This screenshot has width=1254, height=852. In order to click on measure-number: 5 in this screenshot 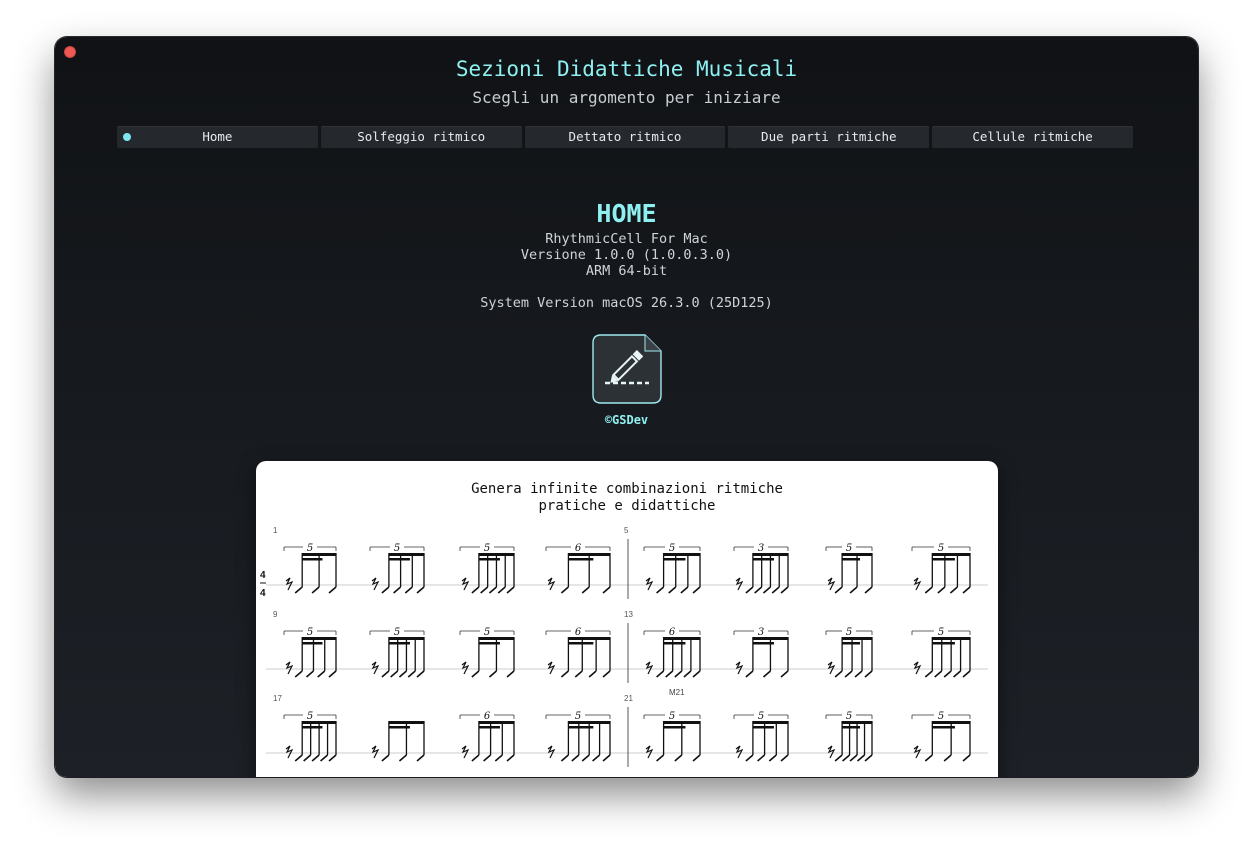, I will do `click(626, 530)`.